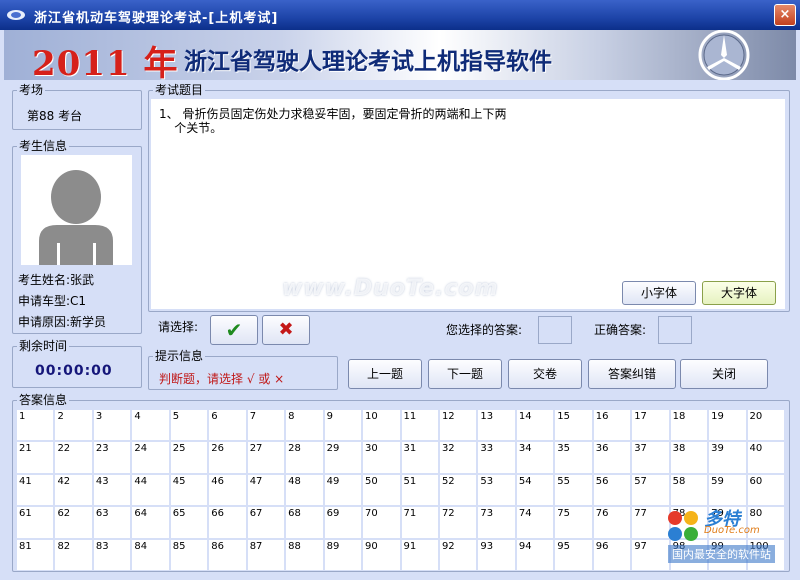 The height and width of the screenshot is (580, 800). What do you see at coordinates (304, 457) in the screenshot?
I see `answer-cell: 28` at bounding box center [304, 457].